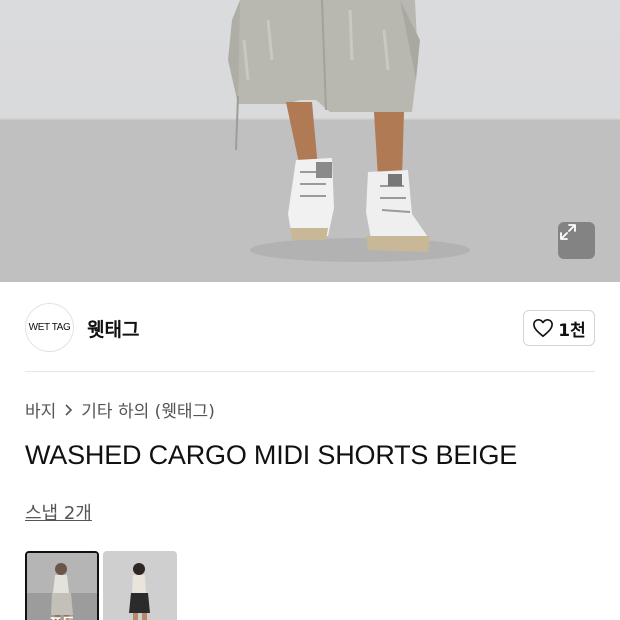  What do you see at coordinates (68, 410) in the screenshot?
I see `chevron-right-icon` at bounding box center [68, 410].